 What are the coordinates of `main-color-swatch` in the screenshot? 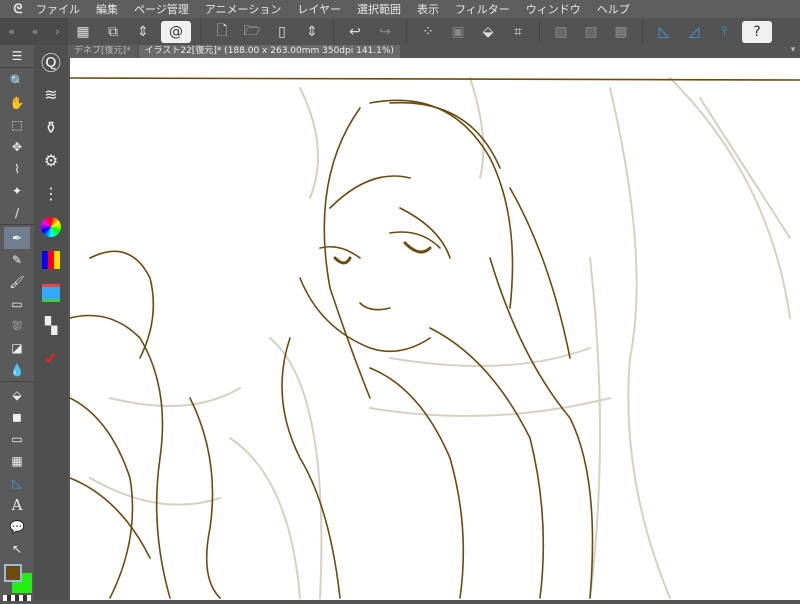 It's located at (13, 573).